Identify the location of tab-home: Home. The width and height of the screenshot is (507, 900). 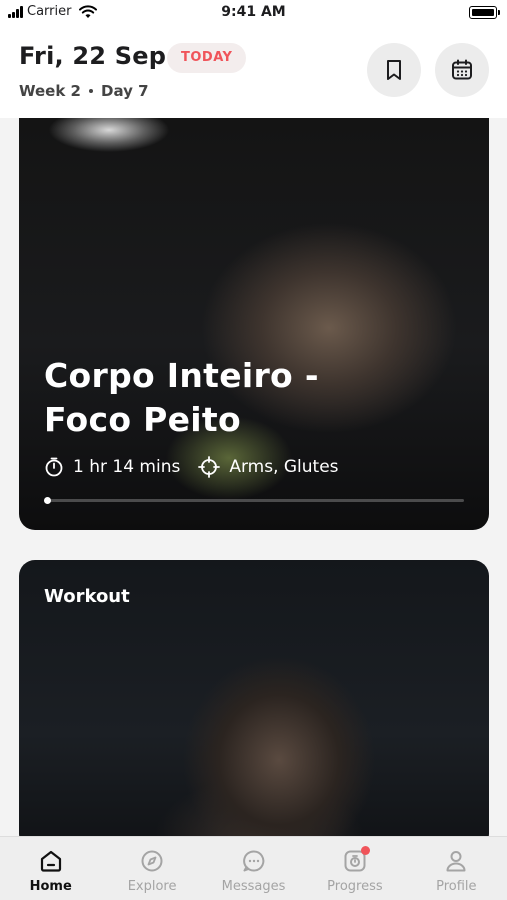
(50, 868).